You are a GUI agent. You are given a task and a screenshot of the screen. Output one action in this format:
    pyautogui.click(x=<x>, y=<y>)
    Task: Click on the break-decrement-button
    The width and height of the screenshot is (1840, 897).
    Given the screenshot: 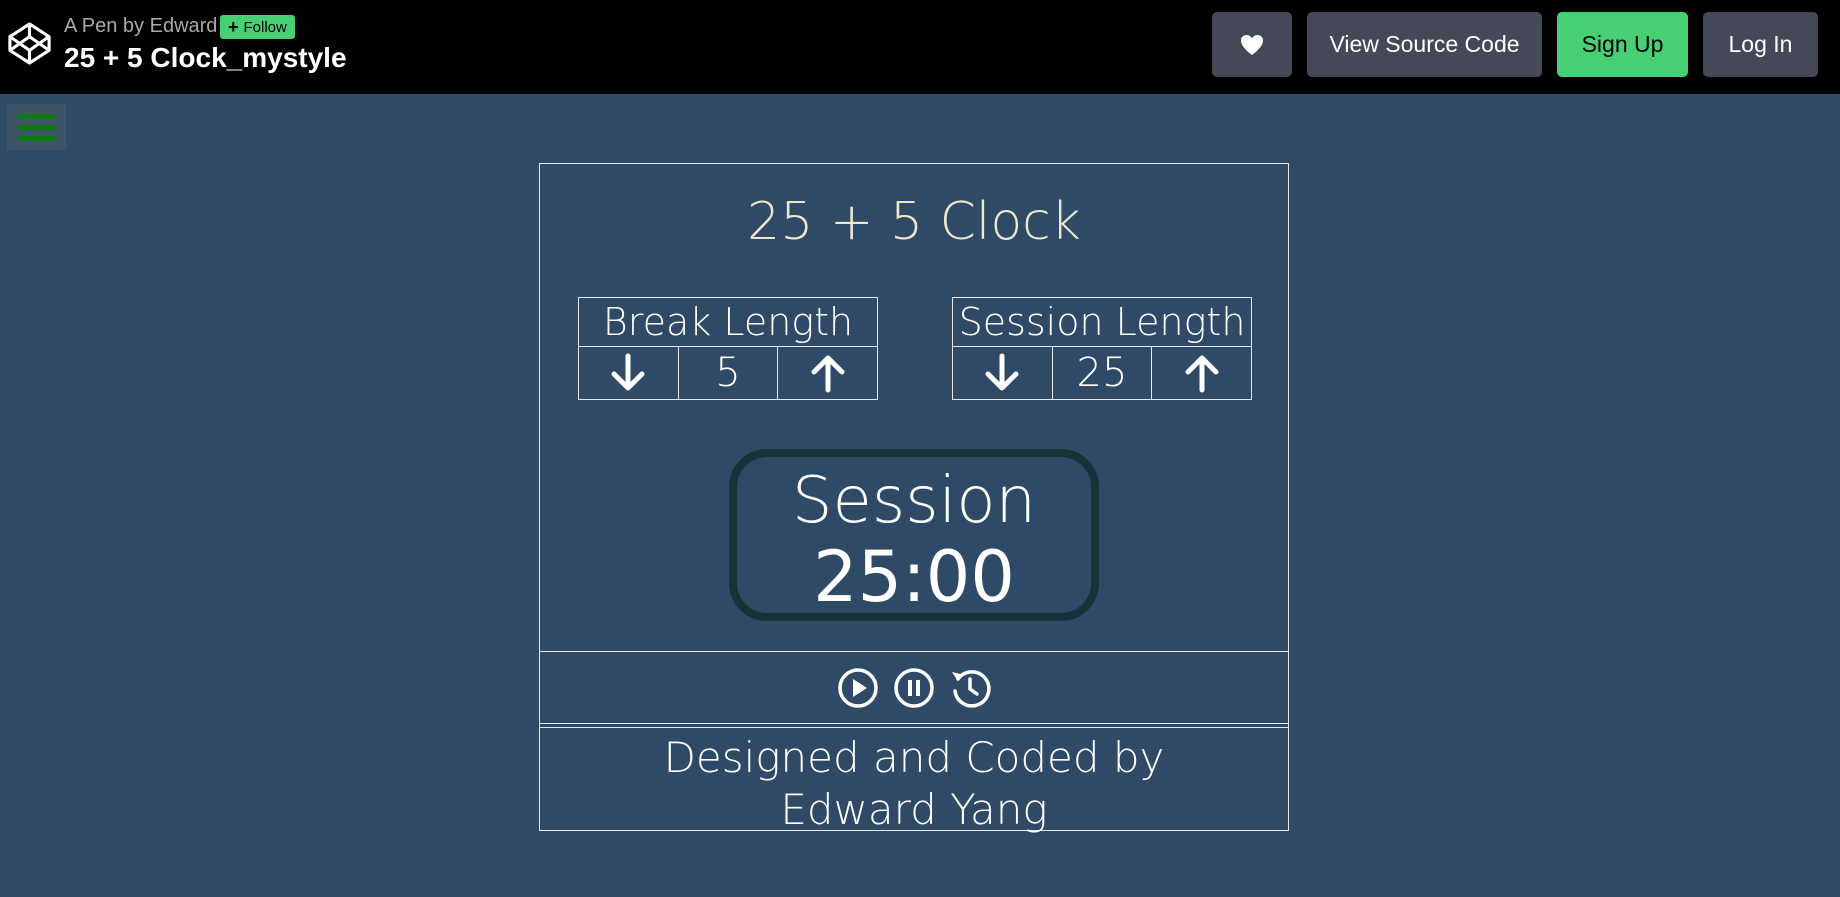 What is the action you would take?
    pyautogui.click(x=628, y=373)
    